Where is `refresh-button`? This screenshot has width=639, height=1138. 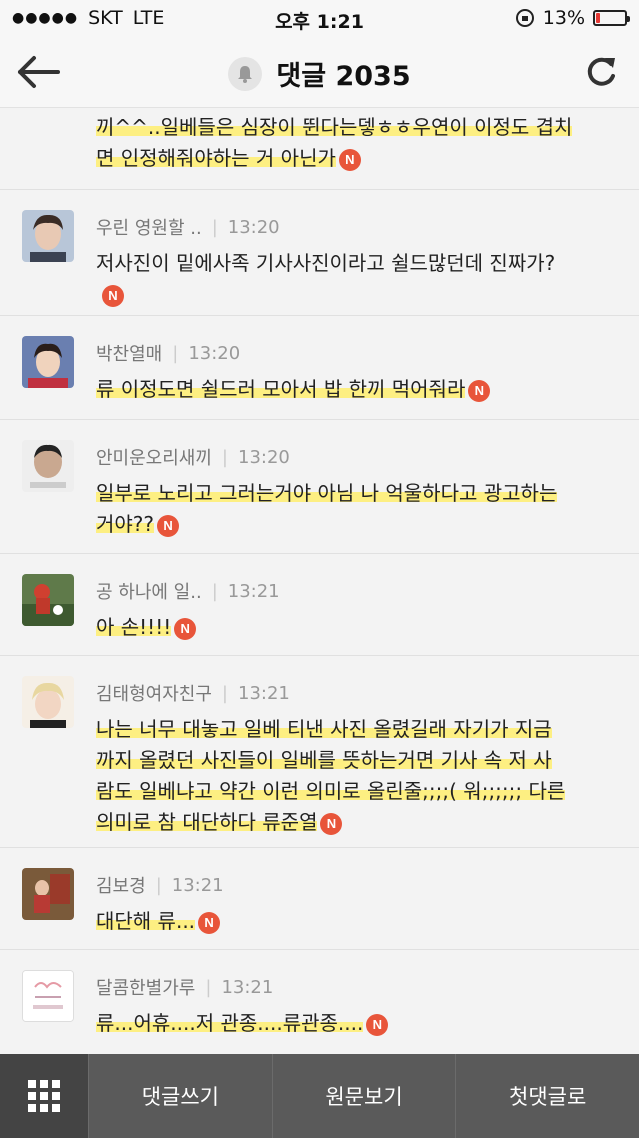 refresh-button is located at coordinates (601, 72).